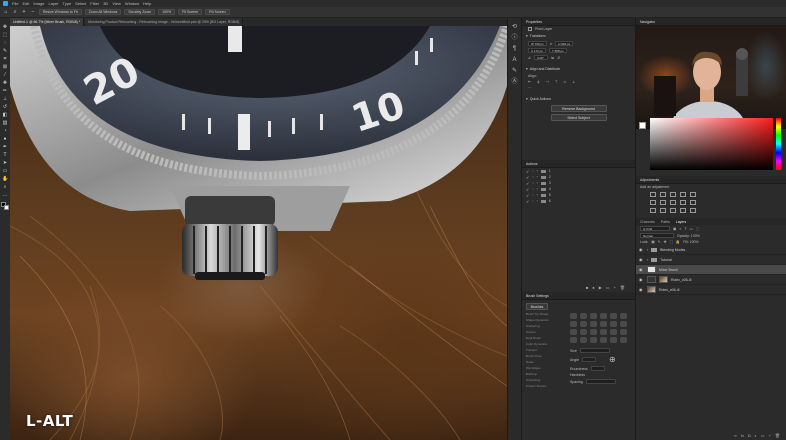  What do you see at coordinates (38, 3) in the screenshot?
I see `menu-image: Image` at bounding box center [38, 3].